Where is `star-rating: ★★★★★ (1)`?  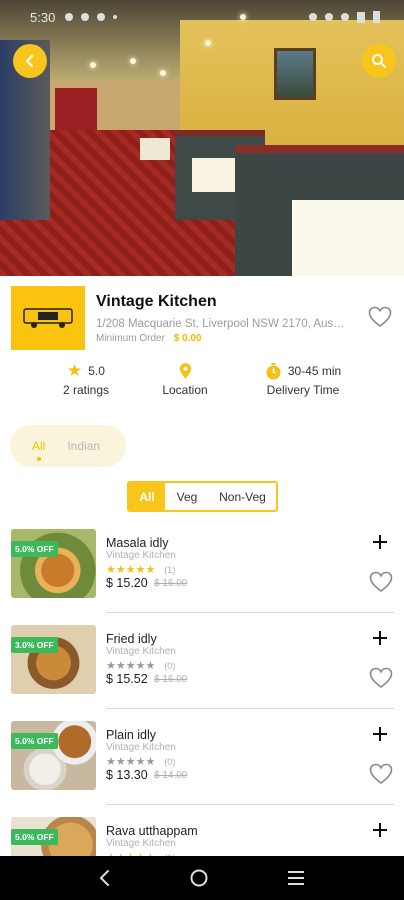 star-rating: ★★★★★ (1) is located at coordinates (140, 569).